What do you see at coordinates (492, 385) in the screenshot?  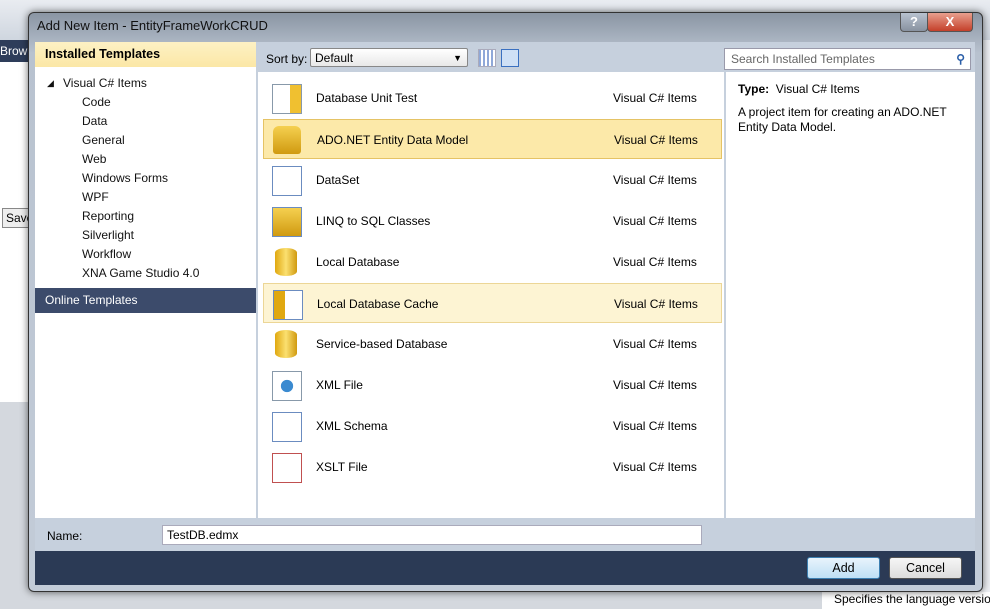 I see `template-item: XML File Visual C# Items` at bounding box center [492, 385].